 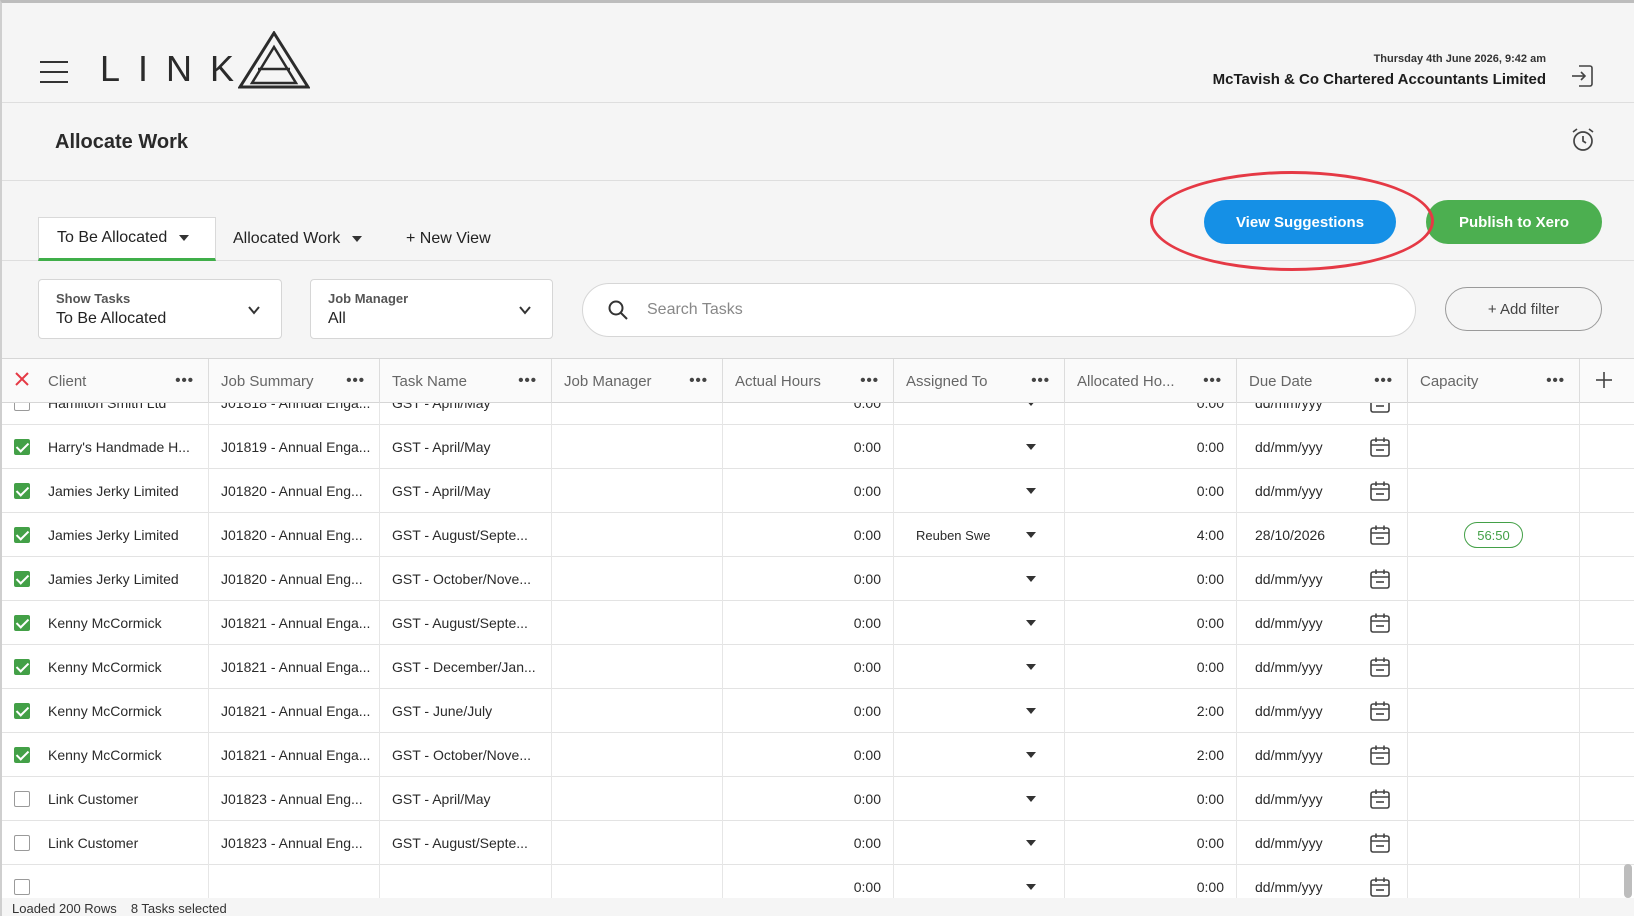 I want to click on column-header-due-date: Due Date •••, so click(x=1322, y=381).